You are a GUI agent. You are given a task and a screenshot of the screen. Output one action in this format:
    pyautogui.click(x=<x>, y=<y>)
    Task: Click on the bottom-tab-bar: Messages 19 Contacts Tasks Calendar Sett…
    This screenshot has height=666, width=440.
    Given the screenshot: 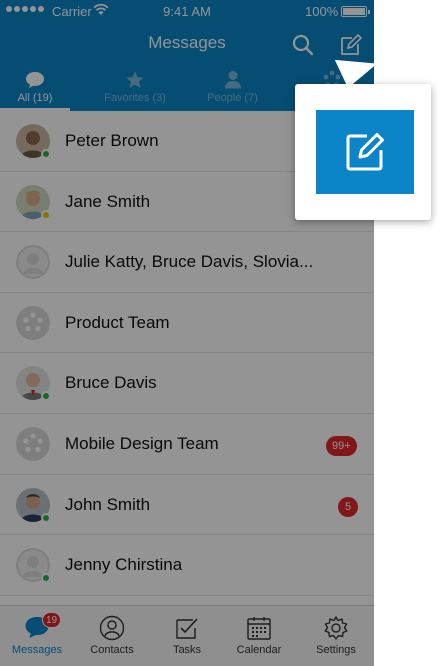 What is the action you would take?
    pyautogui.click(x=187, y=635)
    